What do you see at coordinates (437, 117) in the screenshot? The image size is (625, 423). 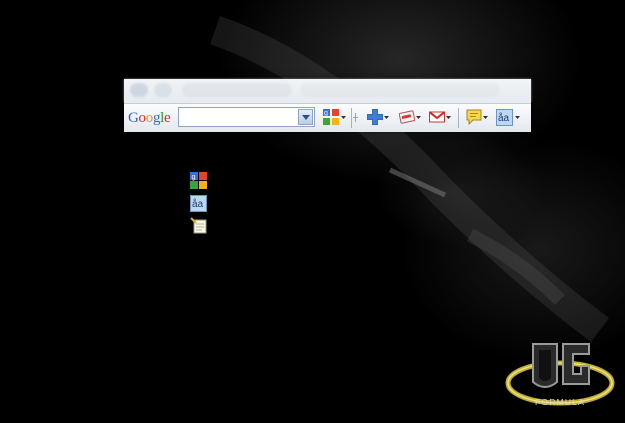 I see `gmail-icon` at bounding box center [437, 117].